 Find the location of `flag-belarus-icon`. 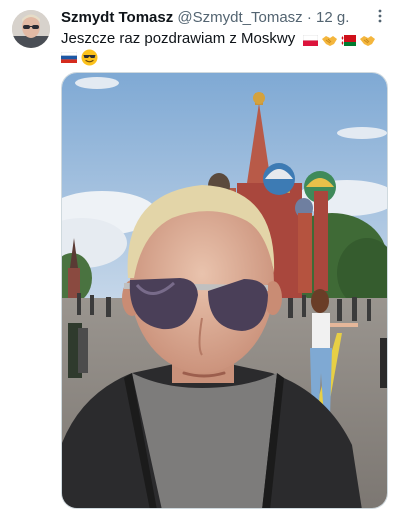

flag-belarus-icon is located at coordinates (349, 40).